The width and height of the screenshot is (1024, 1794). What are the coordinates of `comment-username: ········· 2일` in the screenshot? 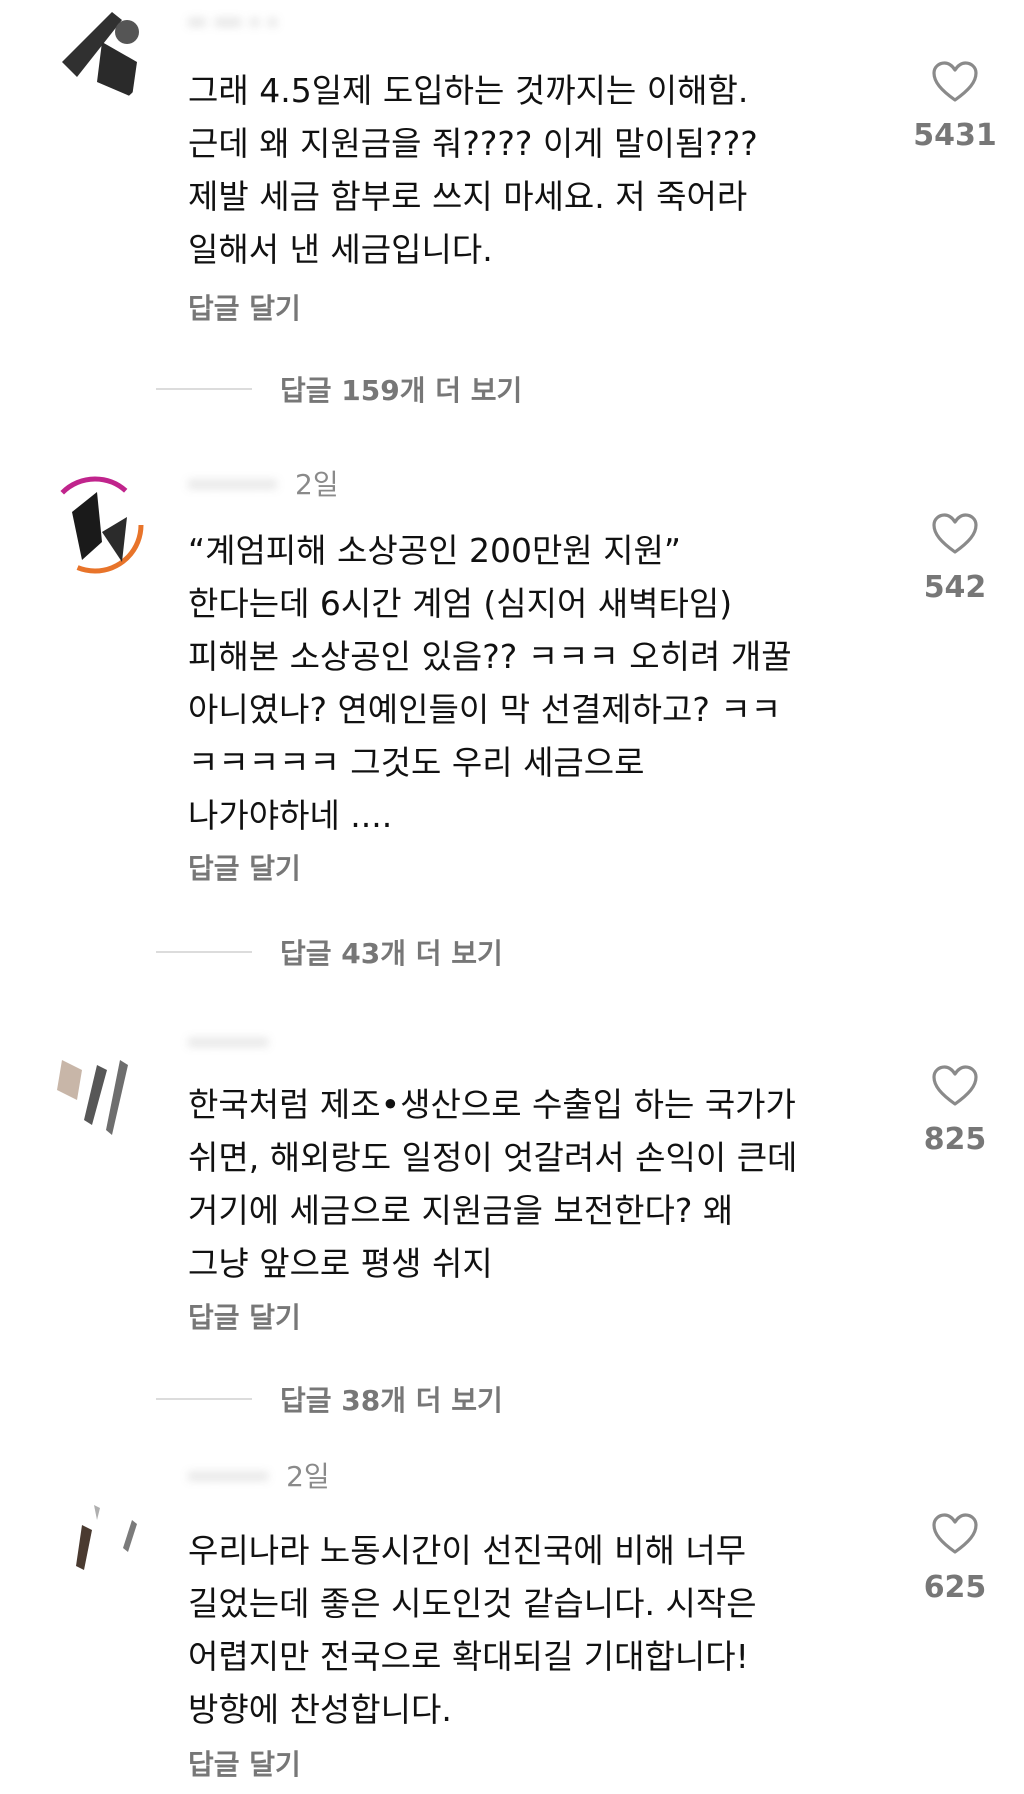 It's located at (259, 1477).